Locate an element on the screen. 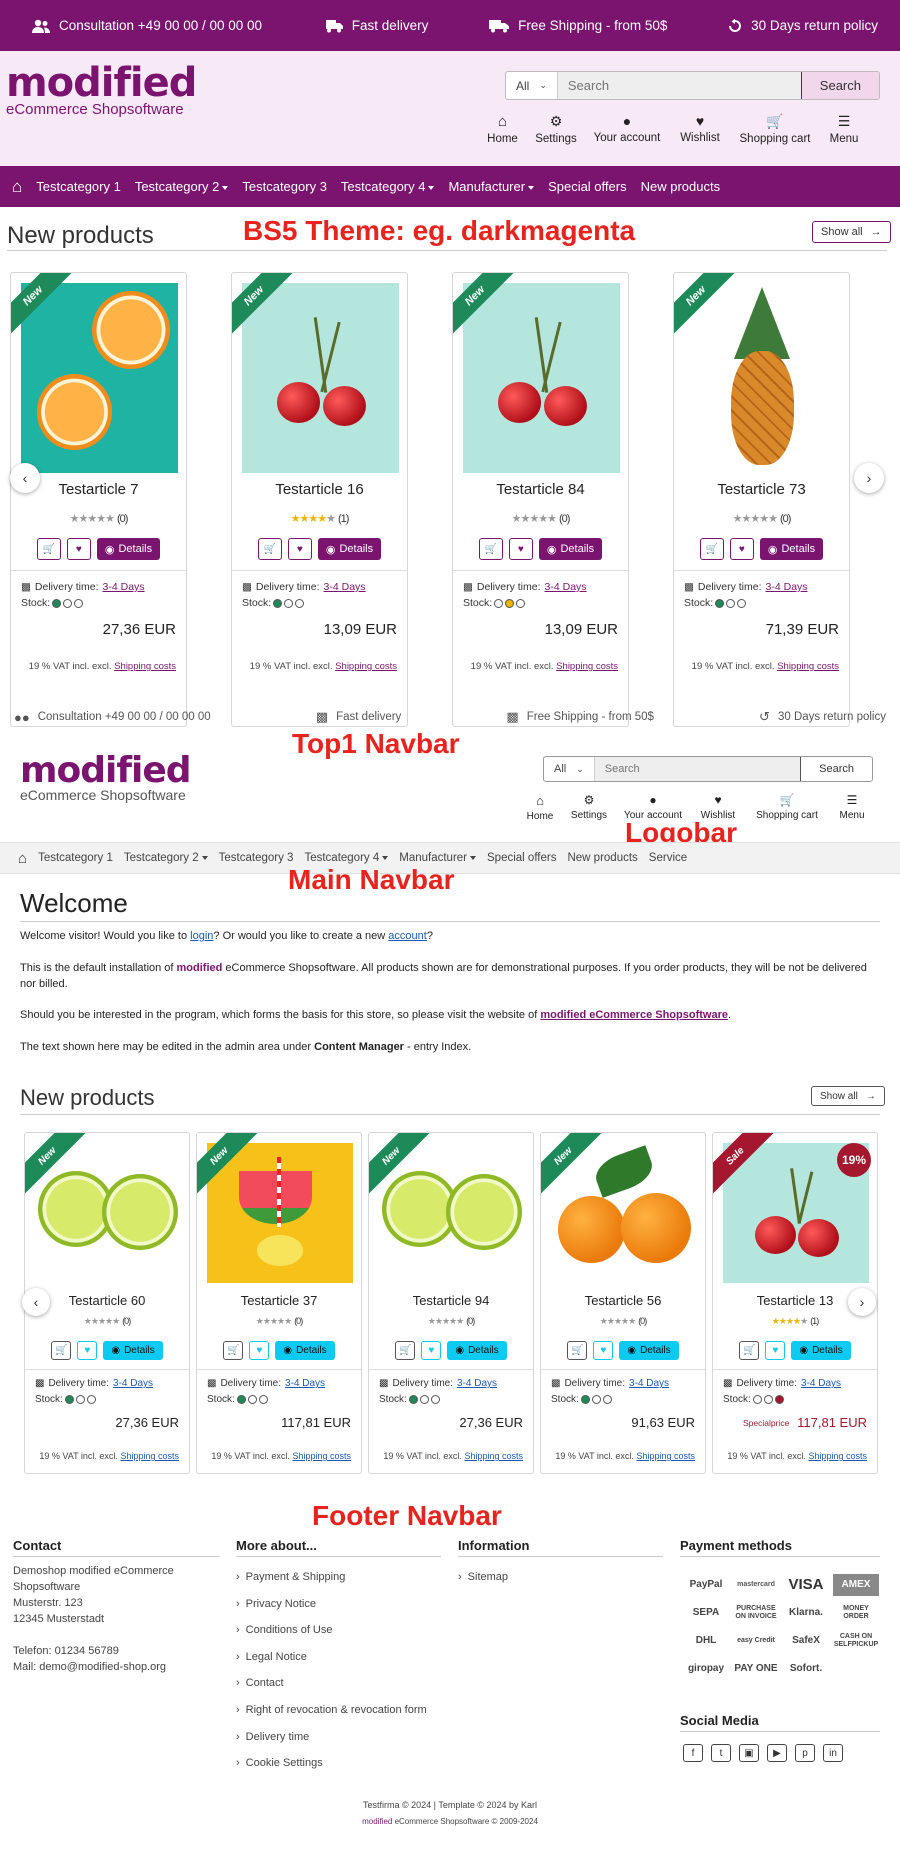  nav-settings: ⚙ Settings is located at coordinates (556, 129).